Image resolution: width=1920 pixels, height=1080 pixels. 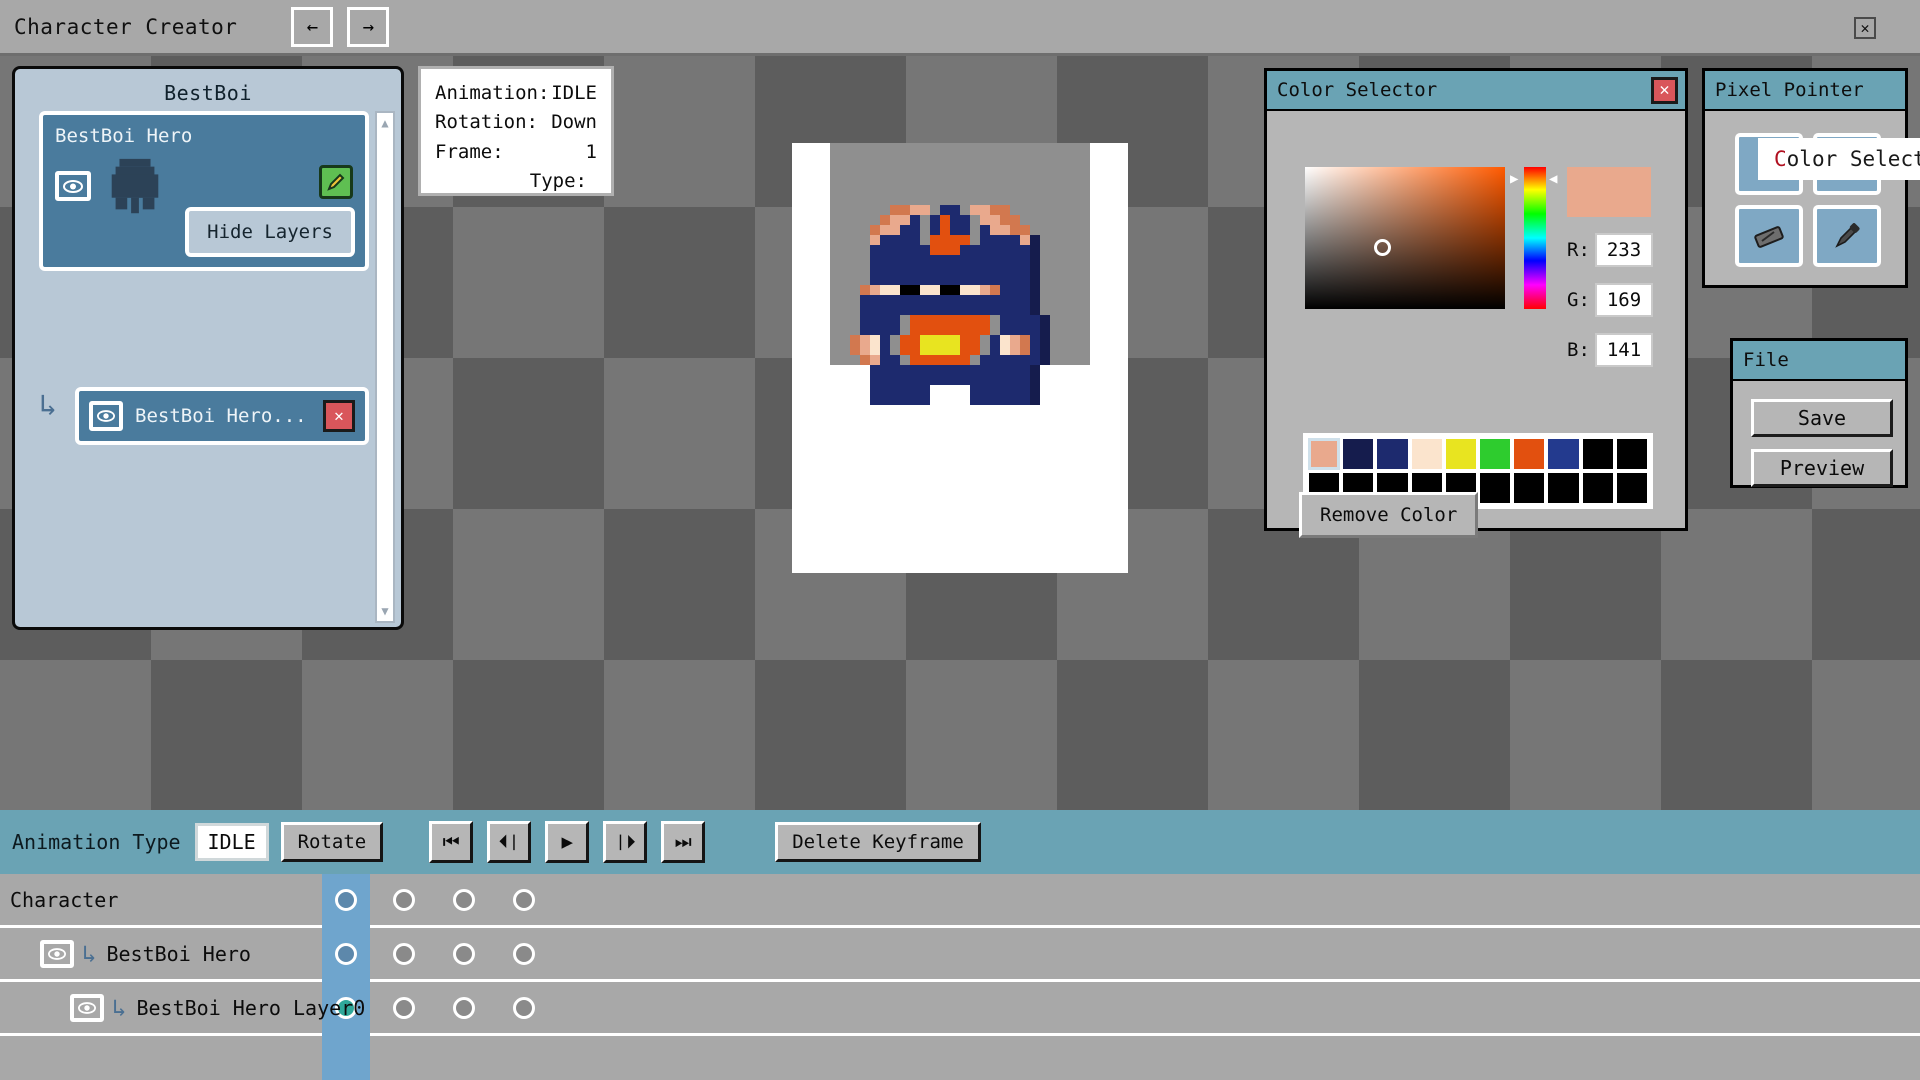 I want to click on timeline-row-label: BestBoi Hero Layer0, so click(x=251, y=1007).